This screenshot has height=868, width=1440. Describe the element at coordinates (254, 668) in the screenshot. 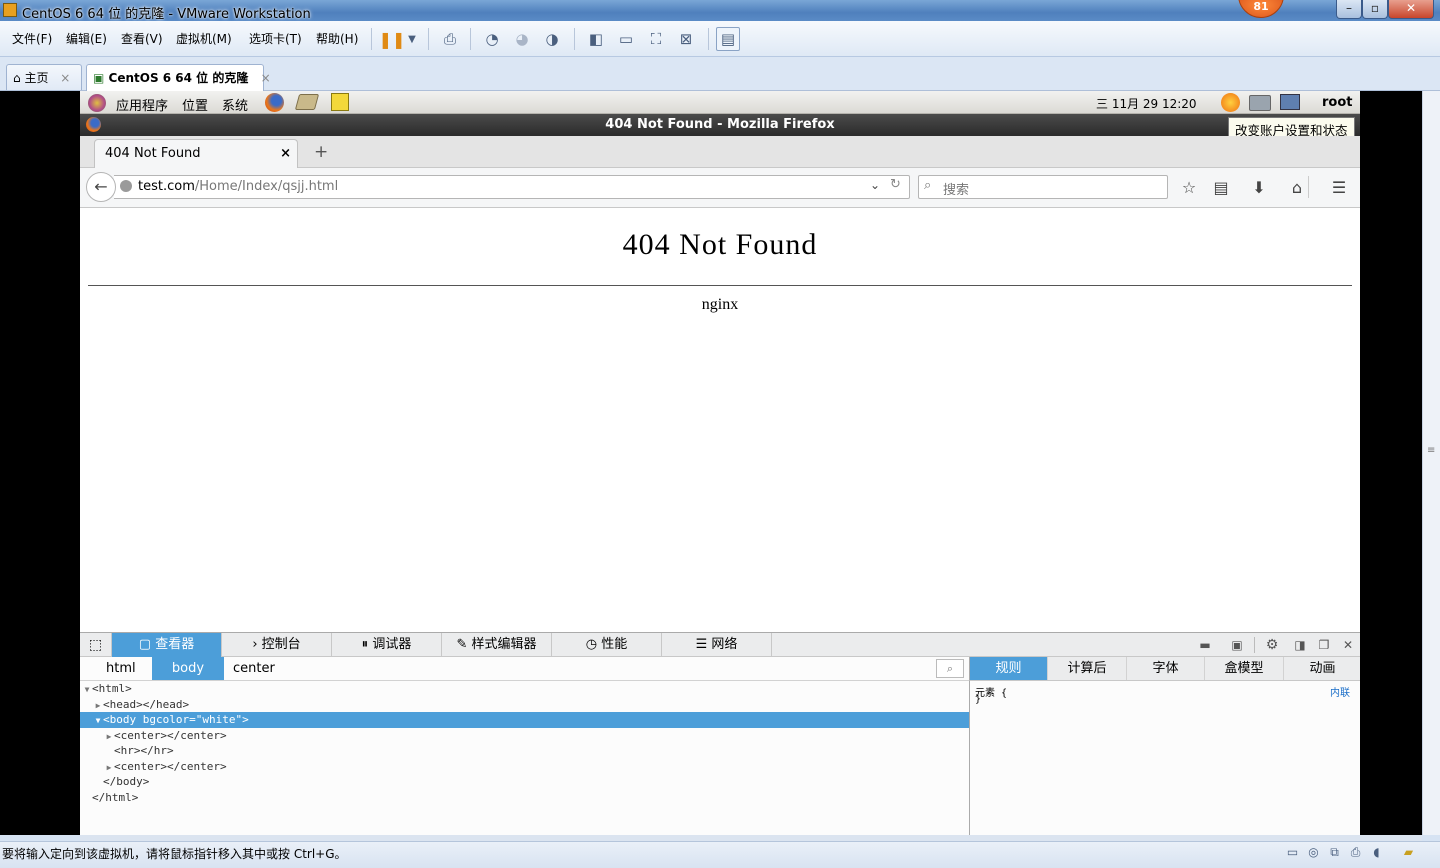

I see `breadcrumb-center: center` at that location.